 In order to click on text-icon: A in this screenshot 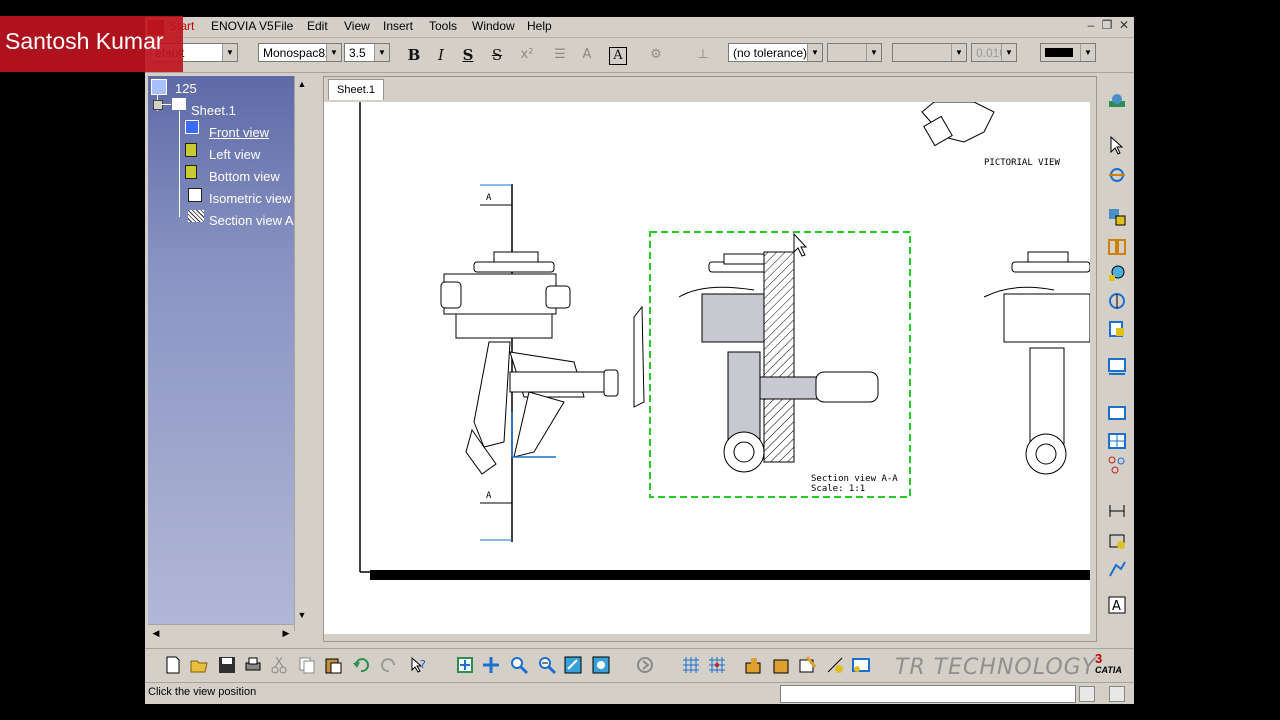, I will do `click(1117, 605)`.